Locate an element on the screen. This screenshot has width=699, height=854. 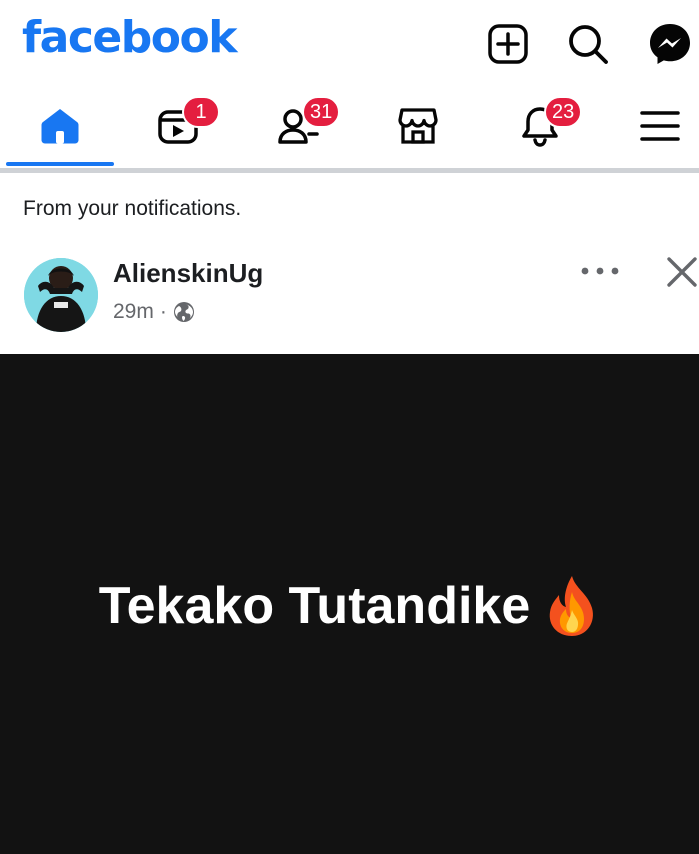
post-options-button is located at coordinates (600, 271).